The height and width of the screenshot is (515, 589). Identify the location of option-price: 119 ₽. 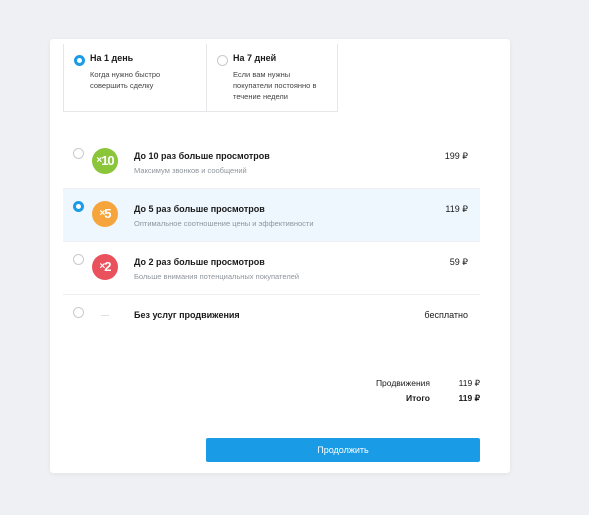
(456, 209).